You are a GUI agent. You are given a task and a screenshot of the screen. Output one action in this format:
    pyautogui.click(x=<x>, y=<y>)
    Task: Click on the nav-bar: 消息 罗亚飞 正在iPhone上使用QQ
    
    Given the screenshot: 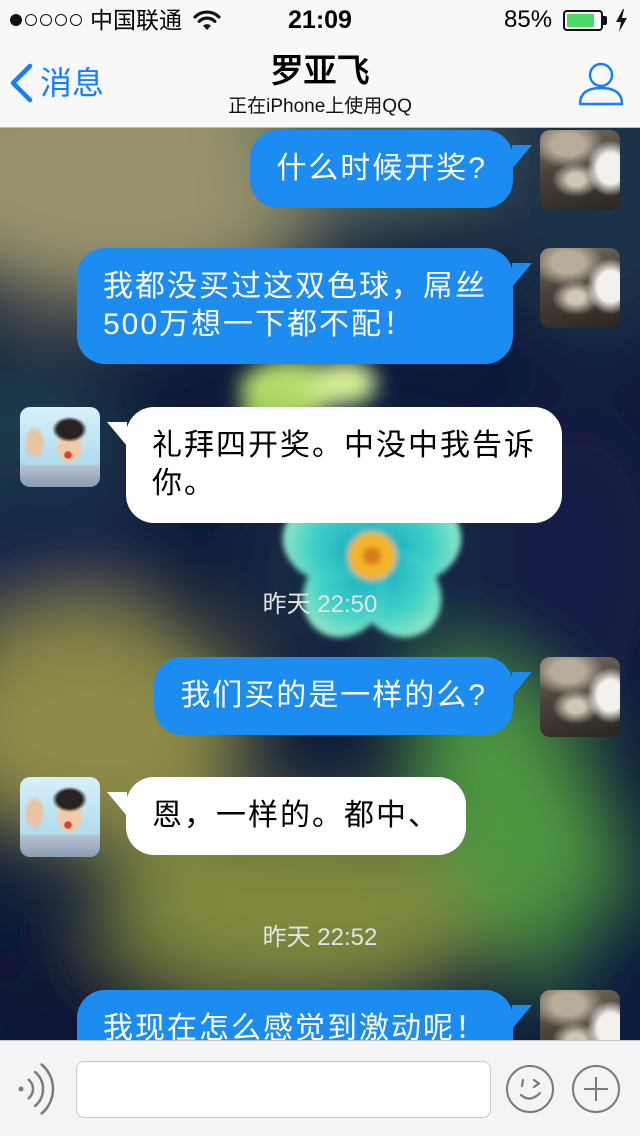 What is the action you would take?
    pyautogui.click(x=320, y=84)
    